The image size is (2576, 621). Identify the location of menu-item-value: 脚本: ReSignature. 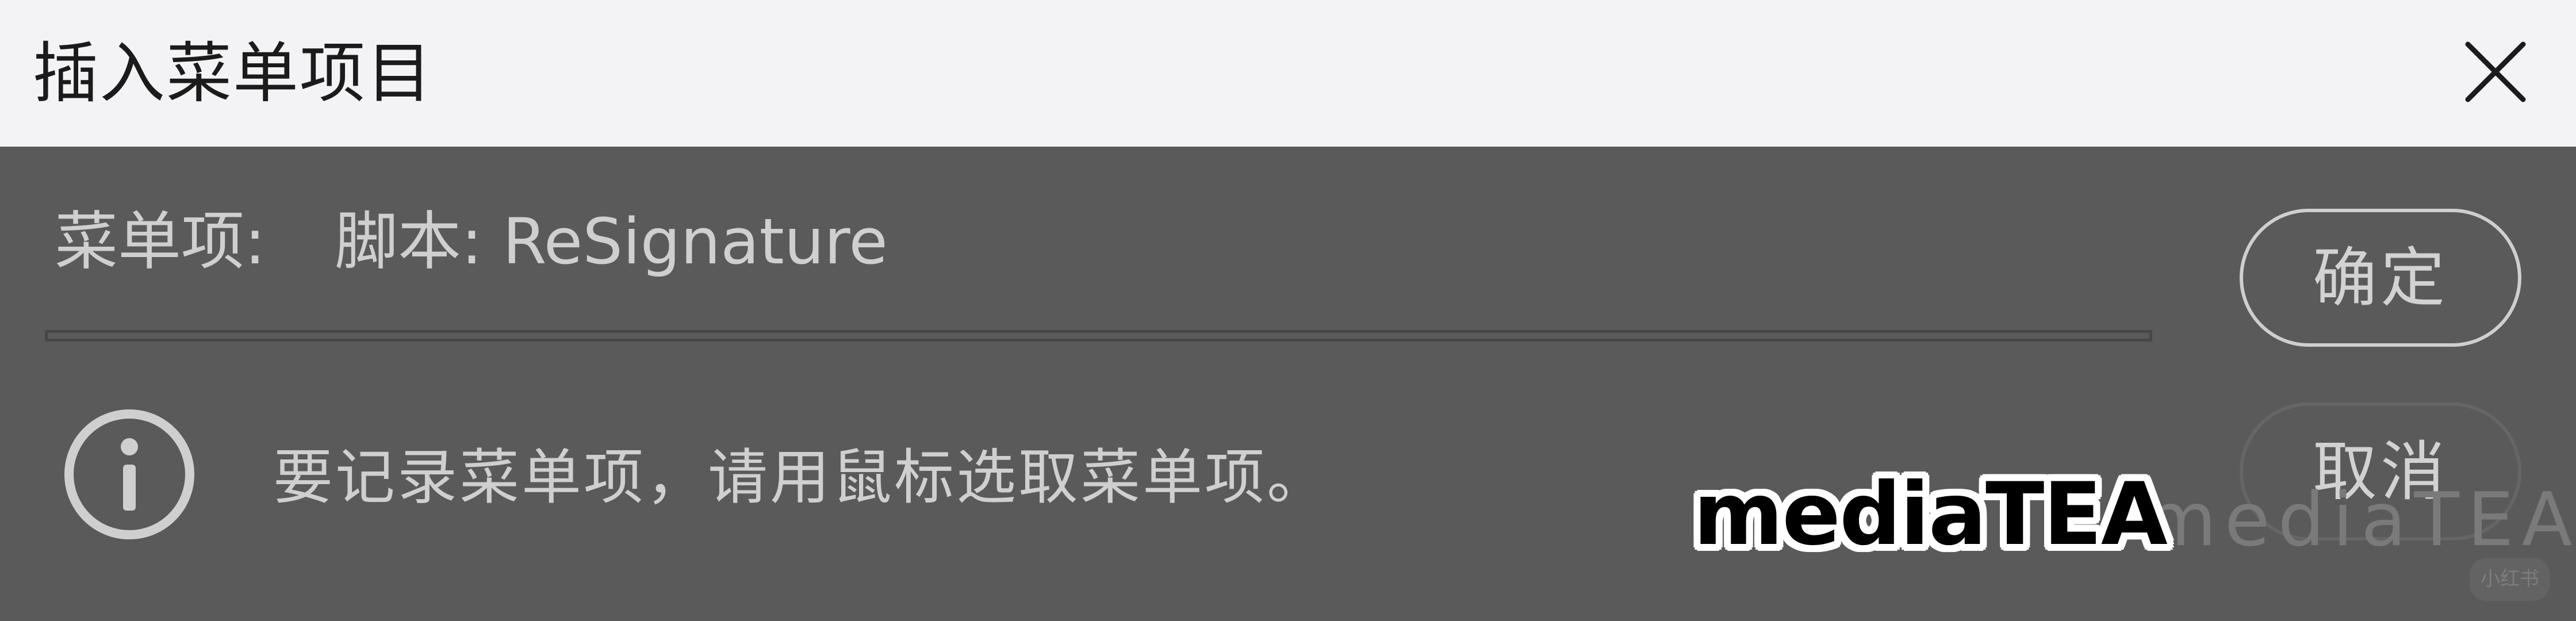
(611, 241).